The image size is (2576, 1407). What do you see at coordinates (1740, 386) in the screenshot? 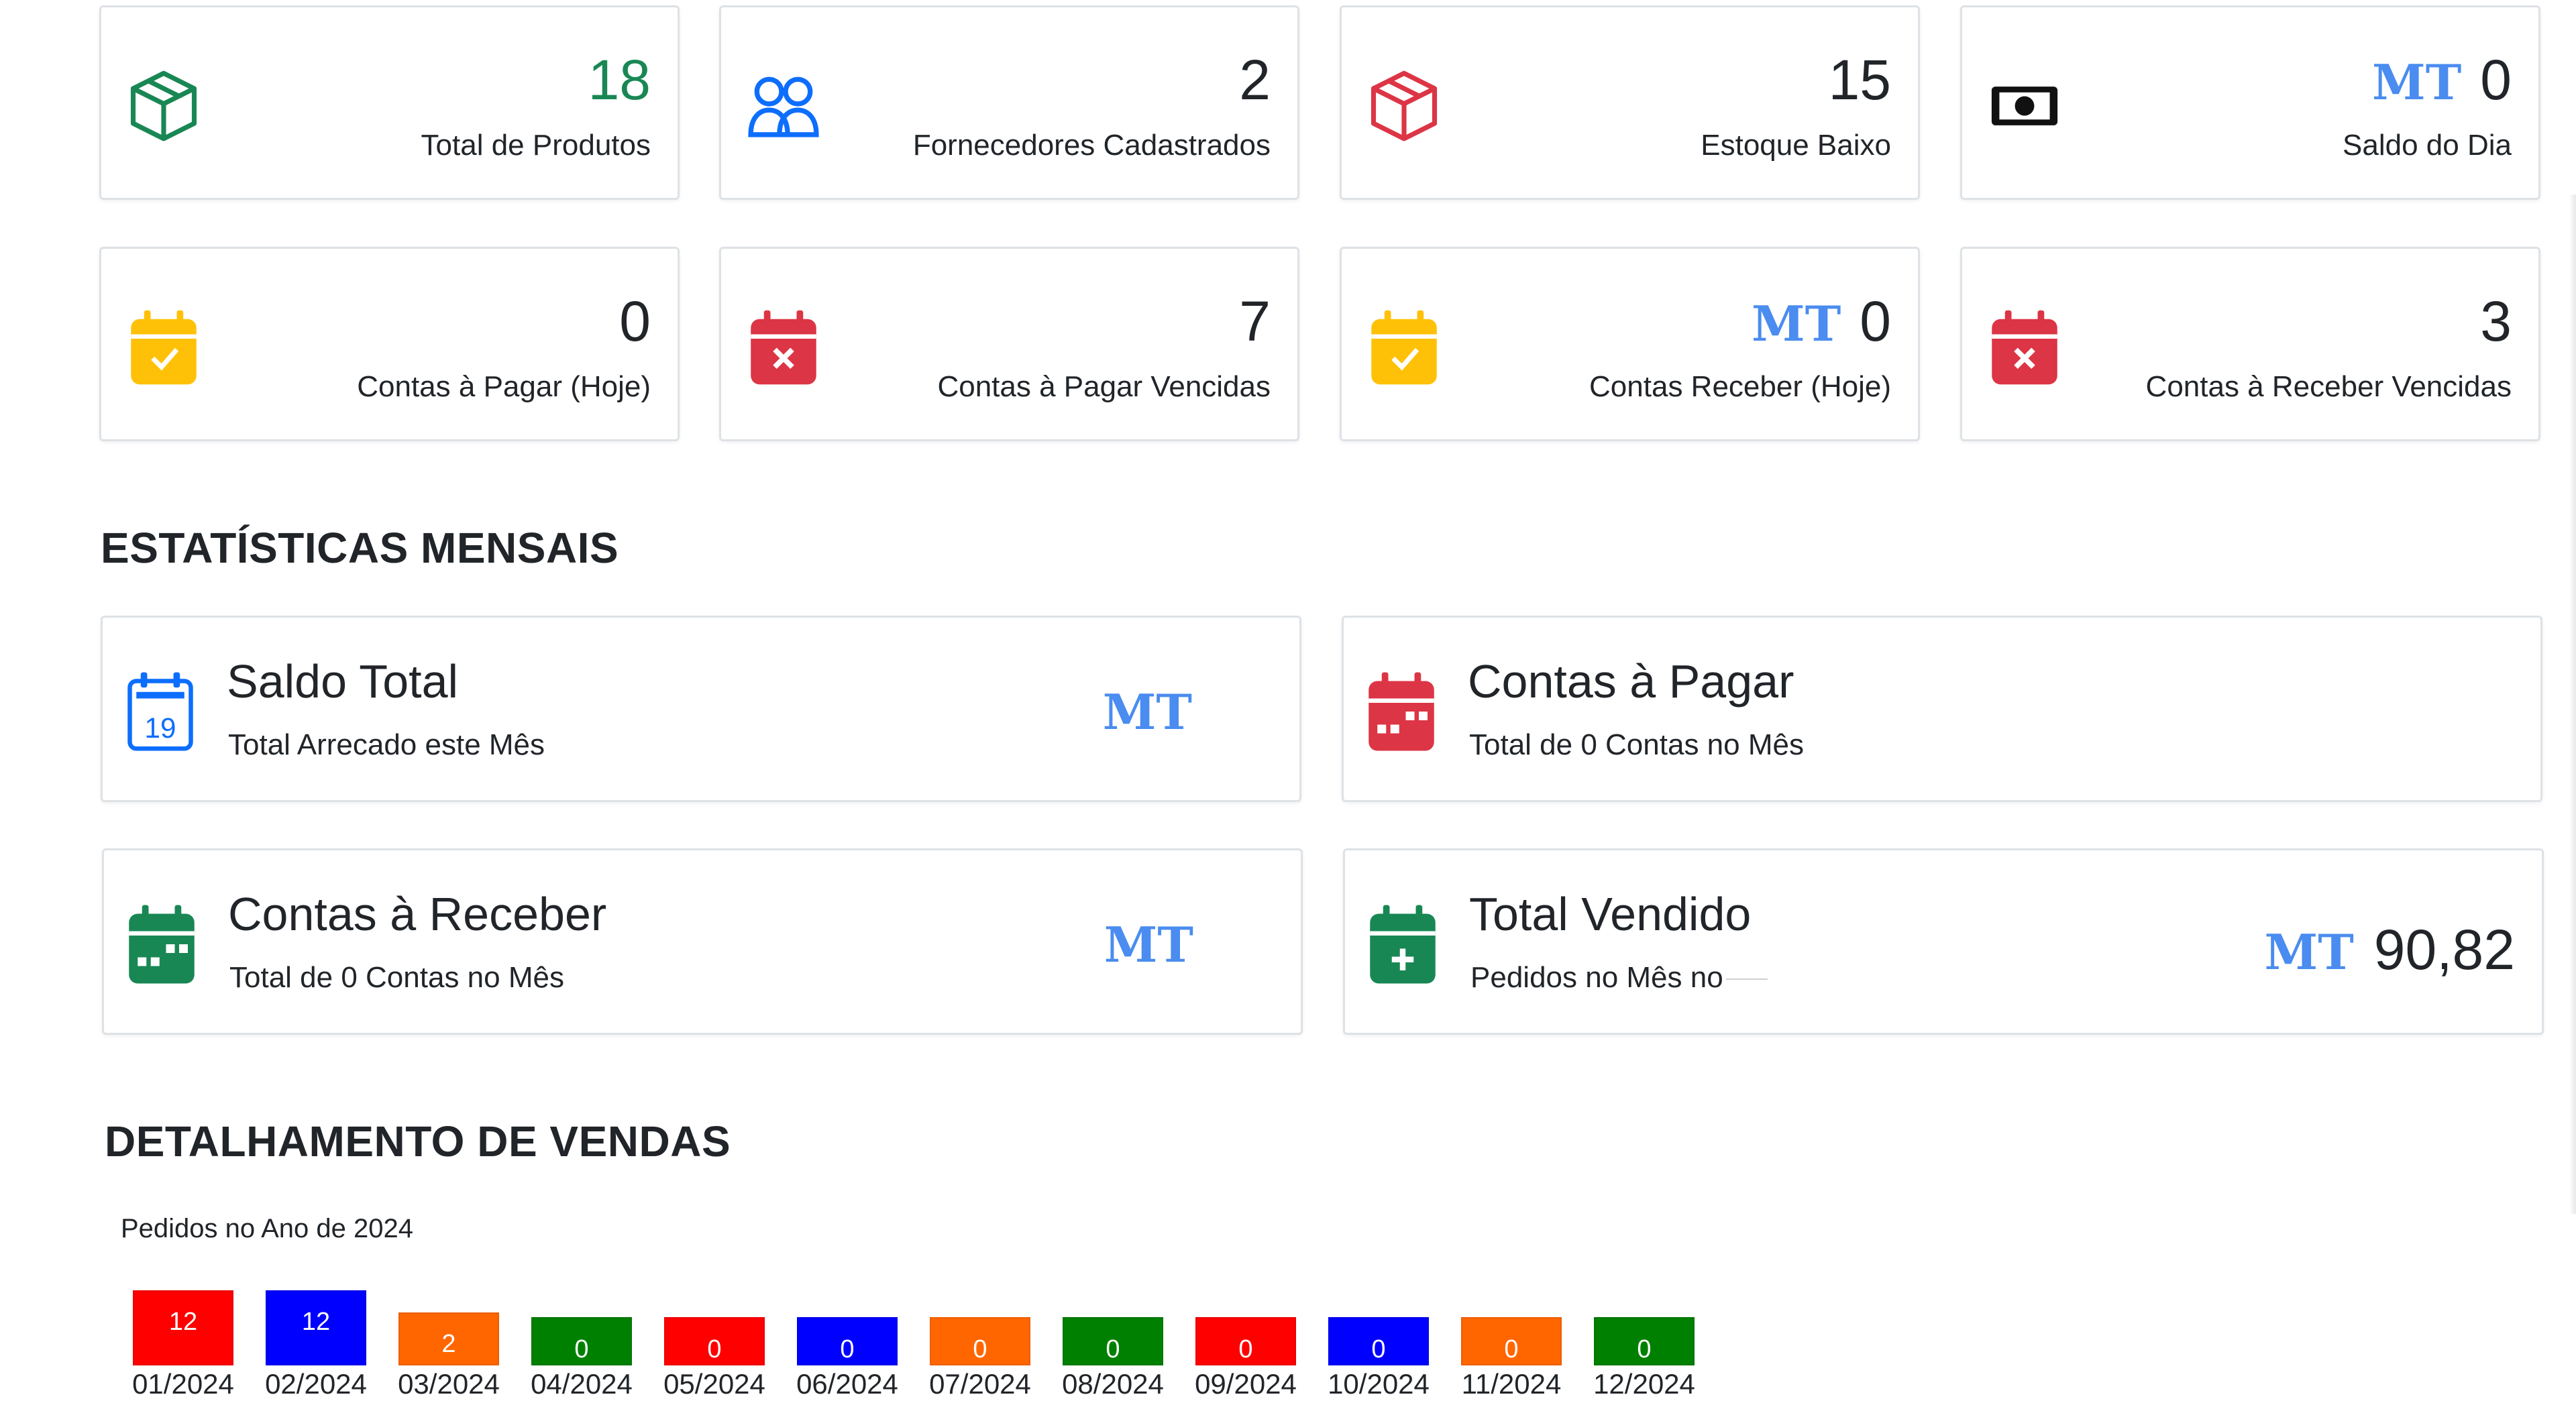
I see `stat-label: Contas Receber (Hoje)` at bounding box center [1740, 386].